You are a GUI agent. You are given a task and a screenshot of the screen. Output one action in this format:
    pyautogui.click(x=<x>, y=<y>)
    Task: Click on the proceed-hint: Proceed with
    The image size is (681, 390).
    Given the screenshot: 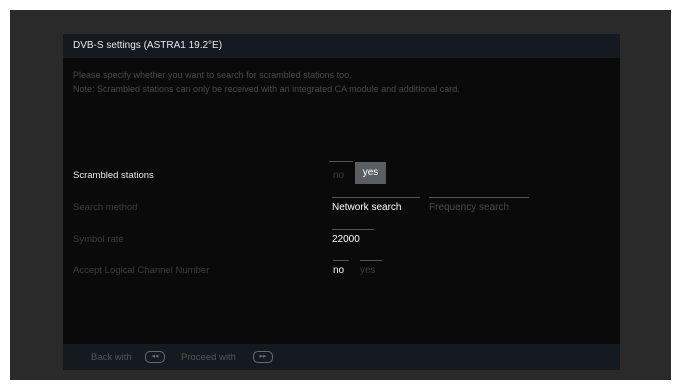 What is the action you would take?
    pyautogui.click(x=208, y=357)
    